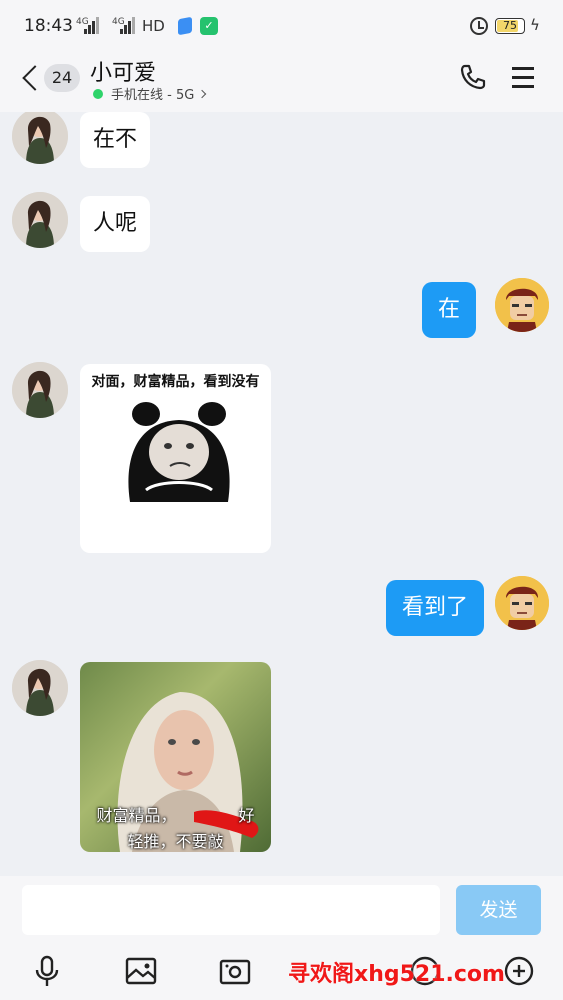  What do you see at coordinates (202, 93) in the screenshot?
I see `chevron-right-icon` at bounding box center [202, 93].